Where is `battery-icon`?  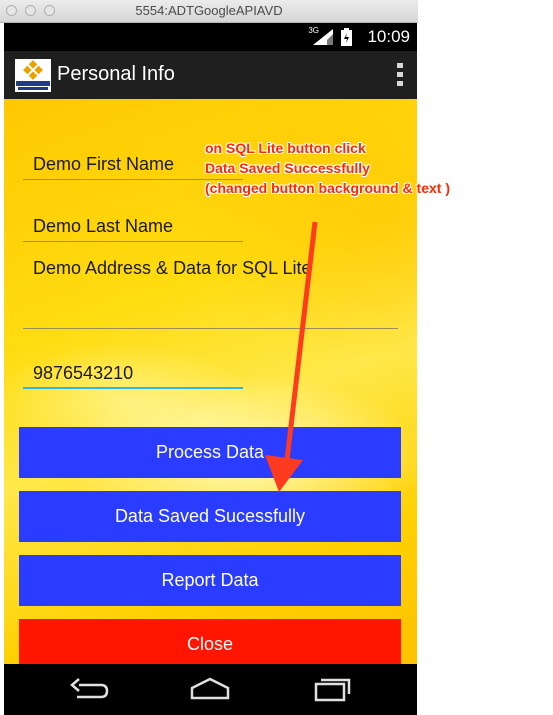
battery-icon is located at coordinates (346, 37).